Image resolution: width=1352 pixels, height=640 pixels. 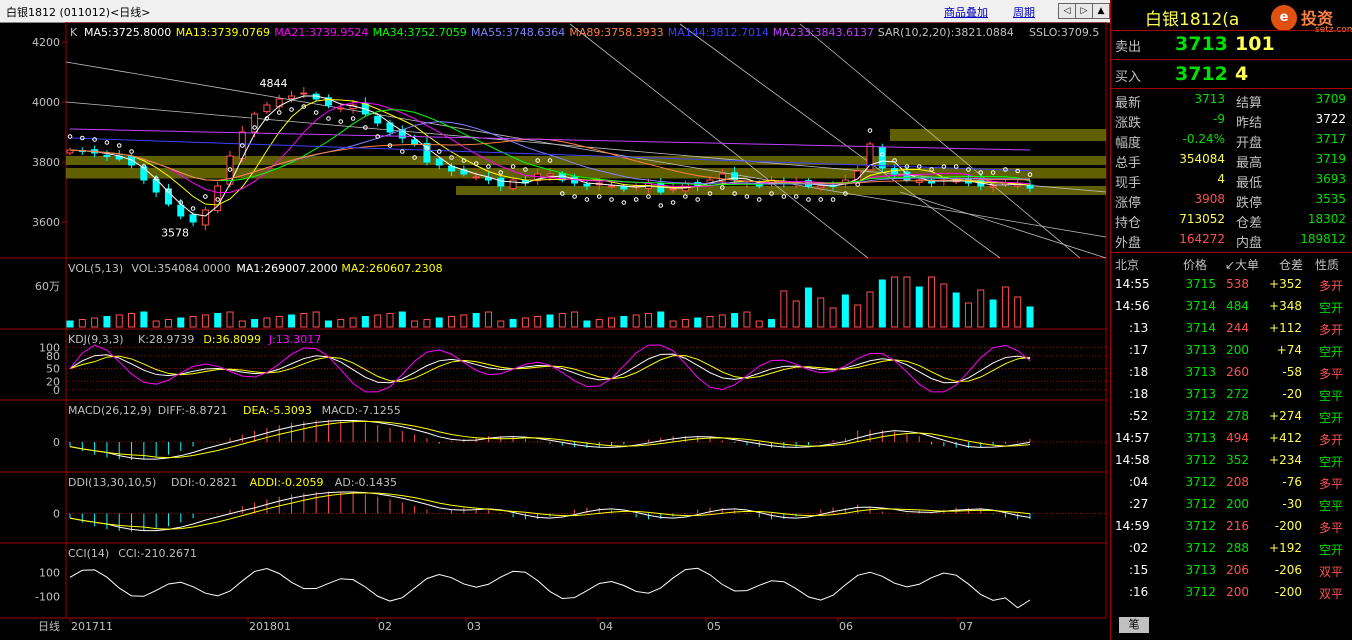 I want to click on indicator-value: MA89:3758.3933, so click(x=616, y=32).